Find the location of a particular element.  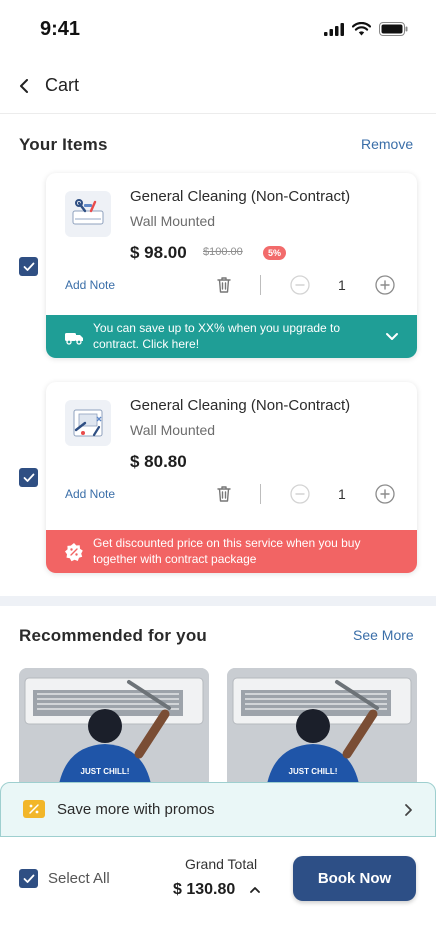

your-items-title: Your Items is located at coordinates (63, 144).